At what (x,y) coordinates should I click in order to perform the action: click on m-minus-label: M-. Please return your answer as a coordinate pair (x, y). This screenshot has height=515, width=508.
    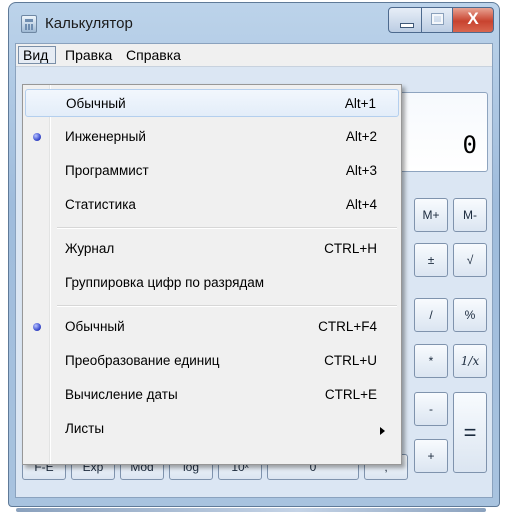
    Looking at the image, I should click on (470, 215).